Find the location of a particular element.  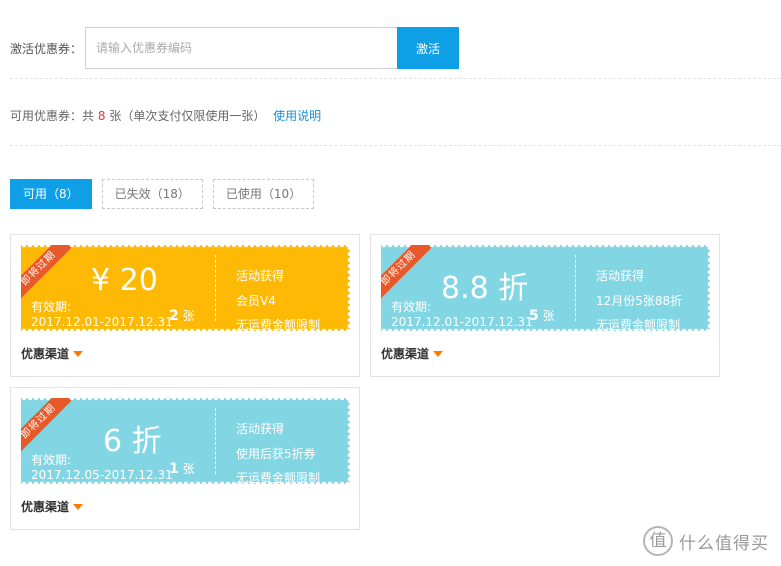

watermark-text: 什么值得买 is located at coordinates (724, 543).